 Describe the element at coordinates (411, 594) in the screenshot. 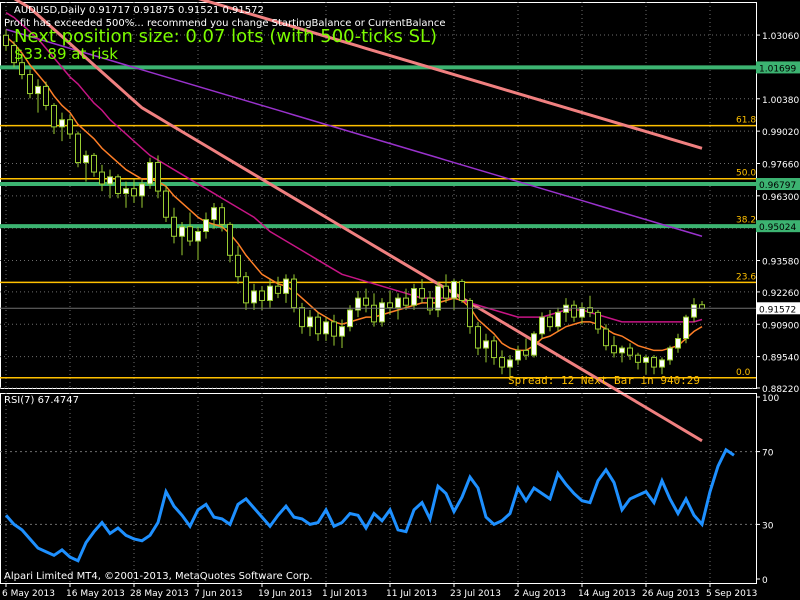

I see `time-tick-label: 11 Jul 2013` at that location.